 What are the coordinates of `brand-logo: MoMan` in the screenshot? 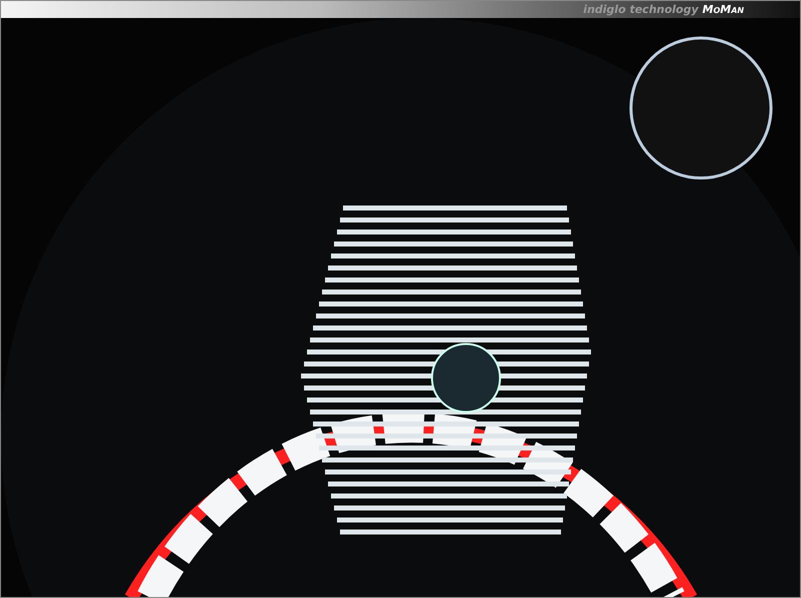 It's located at (723, 9).